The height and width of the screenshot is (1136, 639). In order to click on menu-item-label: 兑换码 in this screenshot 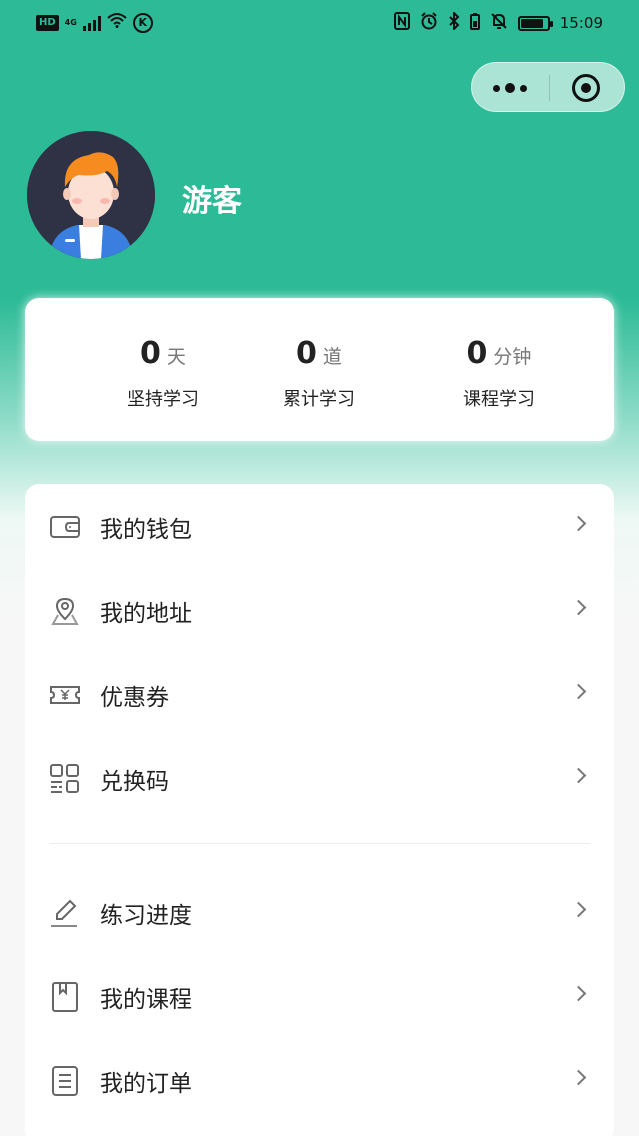, I will do `click(134, 782)`.